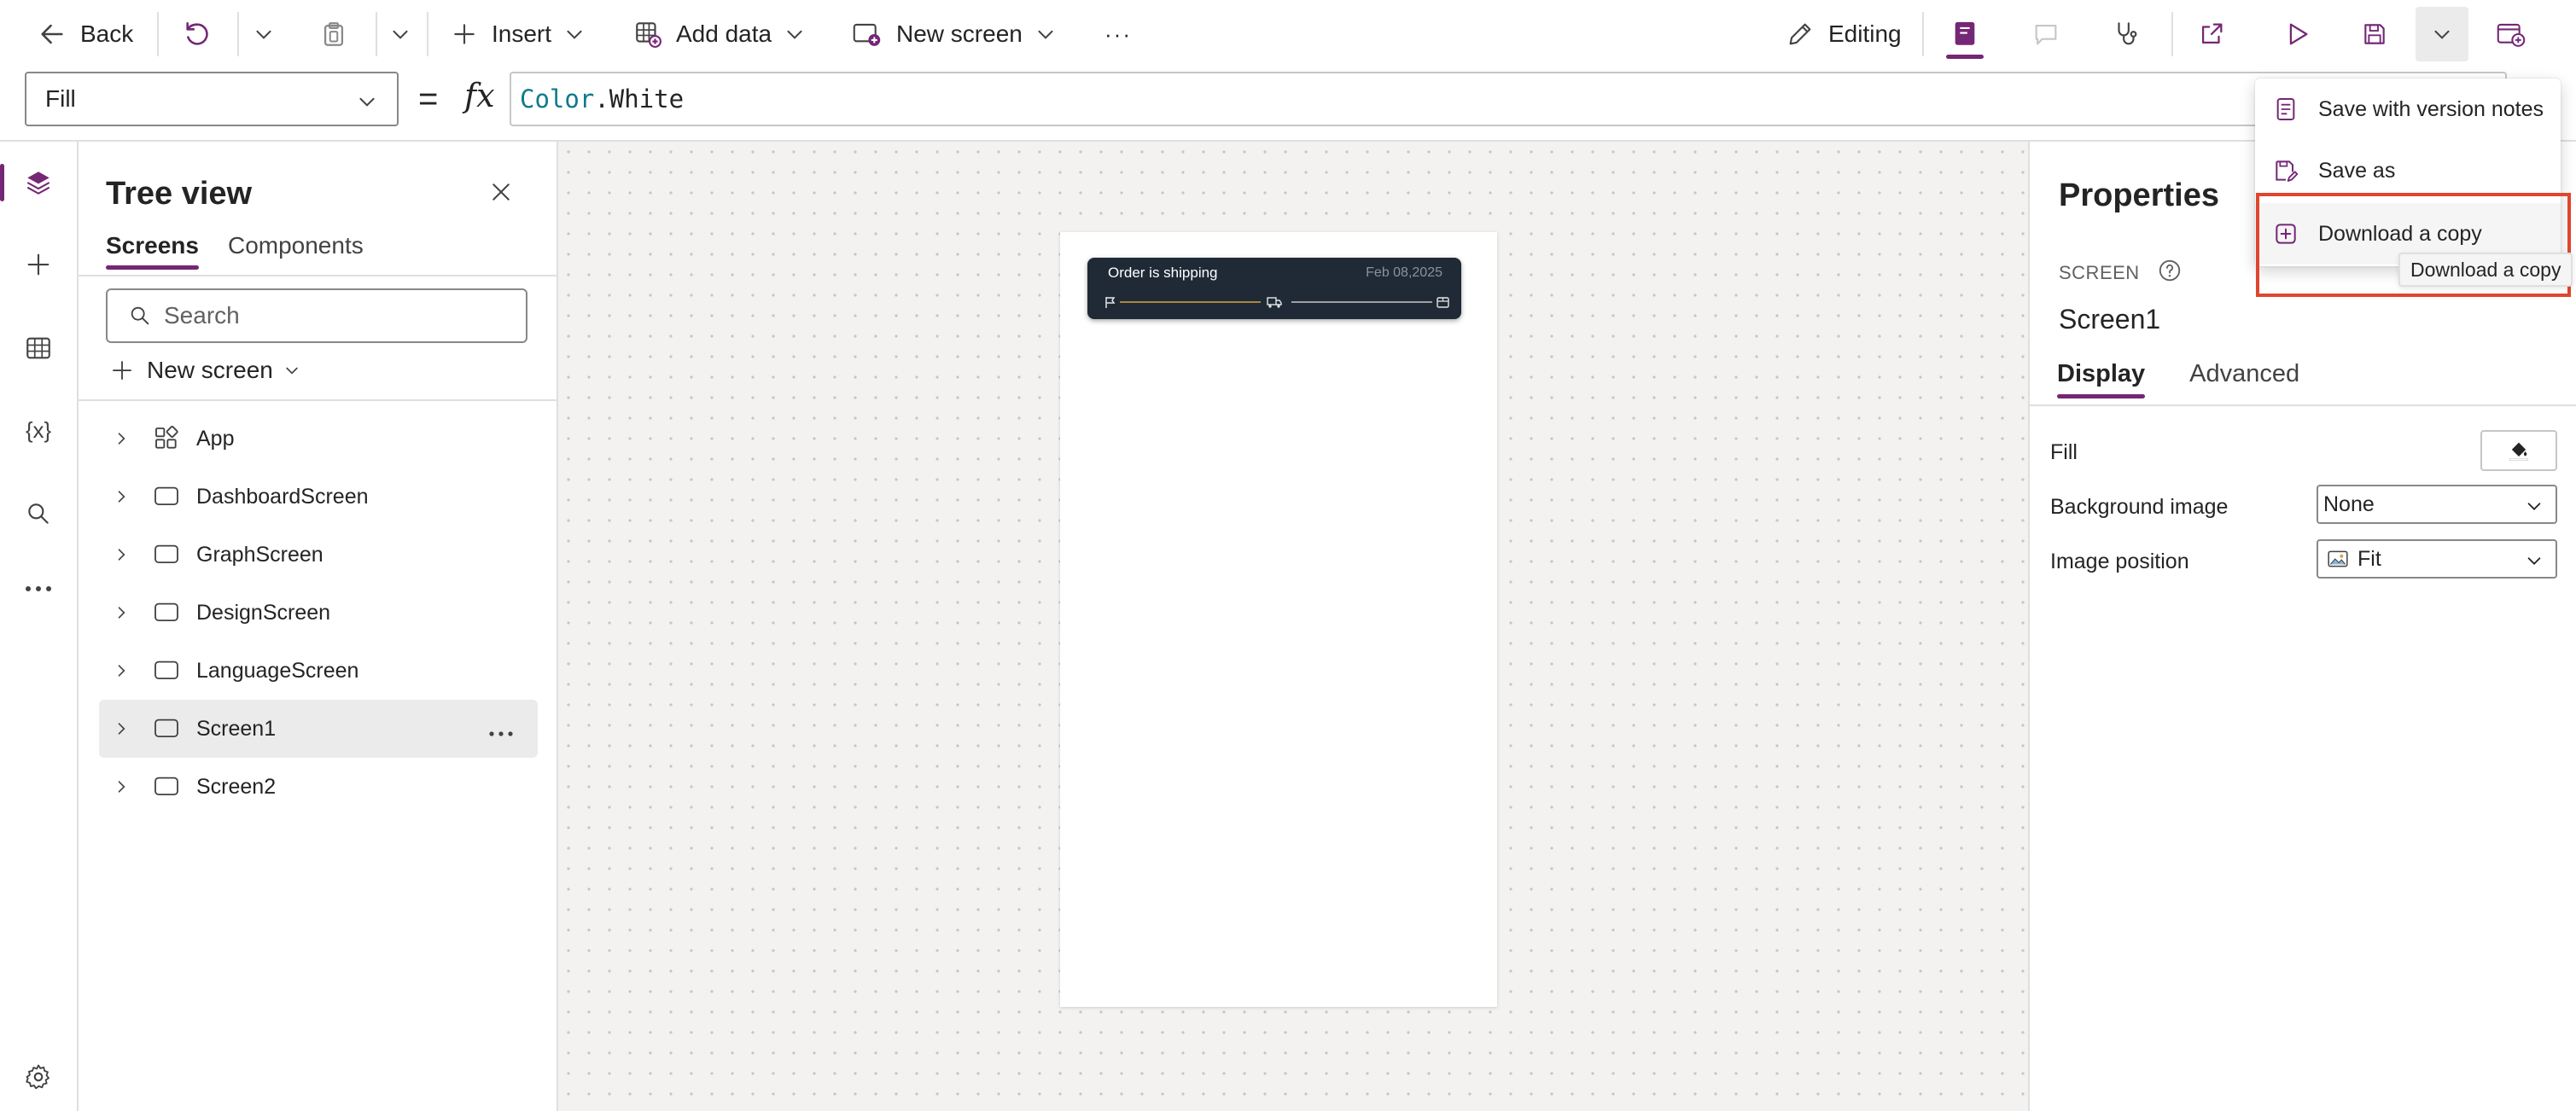 The height and width of the screenshot is (1111, 2576). What do you see at coordinates (318, 439) in the screenshot?
I see `tree-item-app: App` at bounding box center [318, 439].